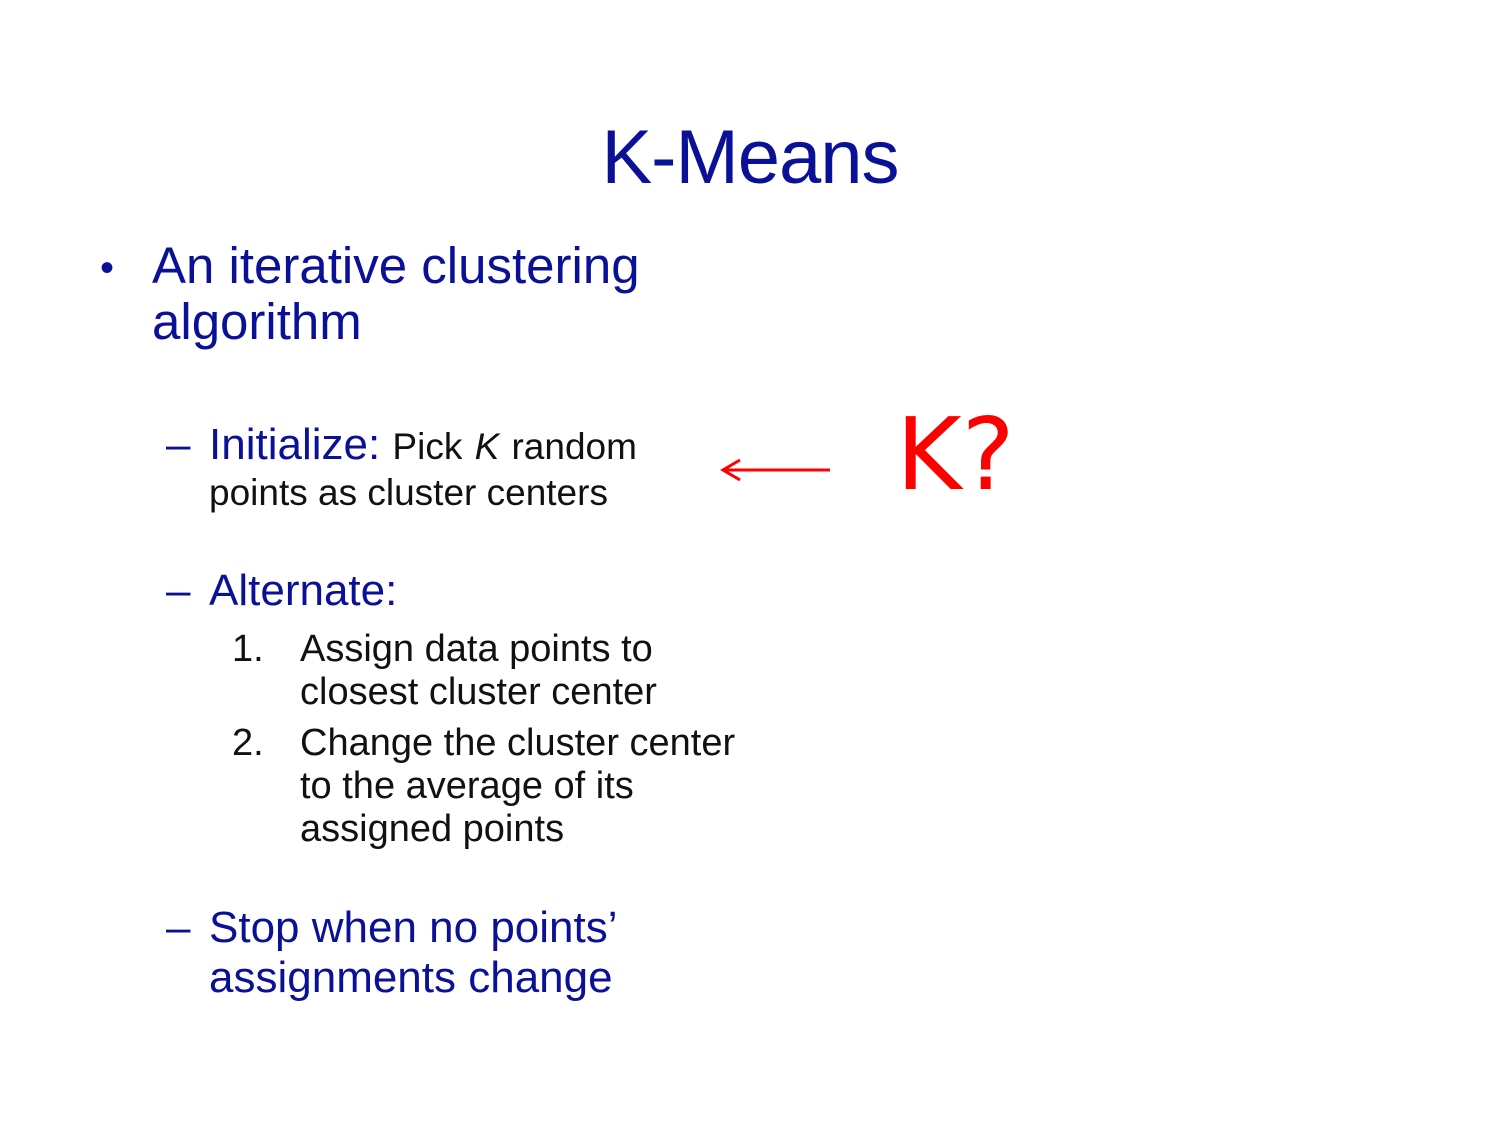  I want to click on initialize-label: Initialize:, so click(295, 444).